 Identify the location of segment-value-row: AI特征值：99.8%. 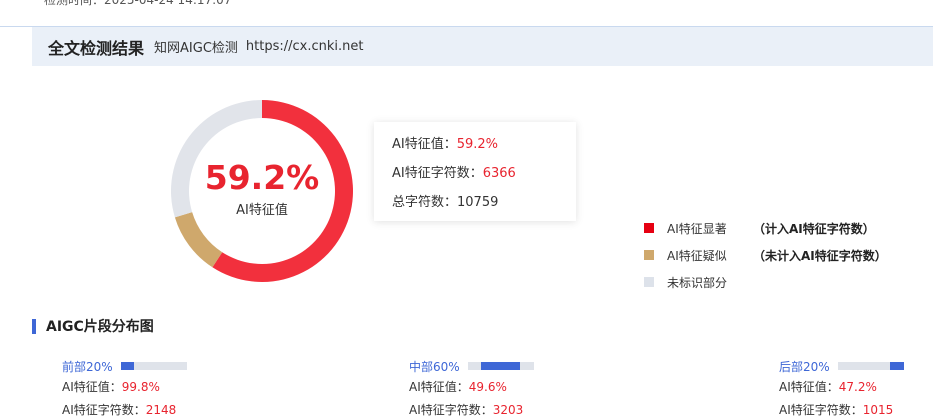
(124, 387).